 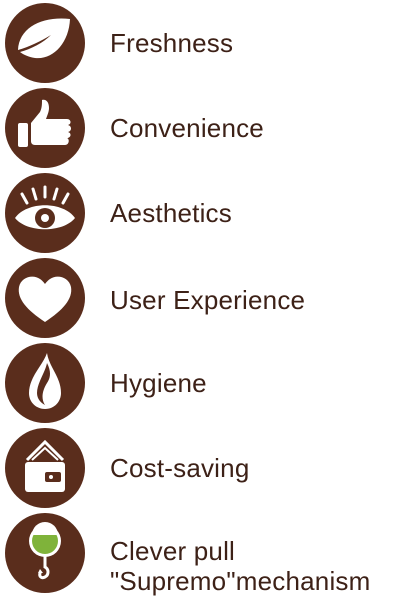 What do you see at coordinates (208, 300) in the screenshot?
I see `feature-label: User Experience` at bounding box center [208, 300].